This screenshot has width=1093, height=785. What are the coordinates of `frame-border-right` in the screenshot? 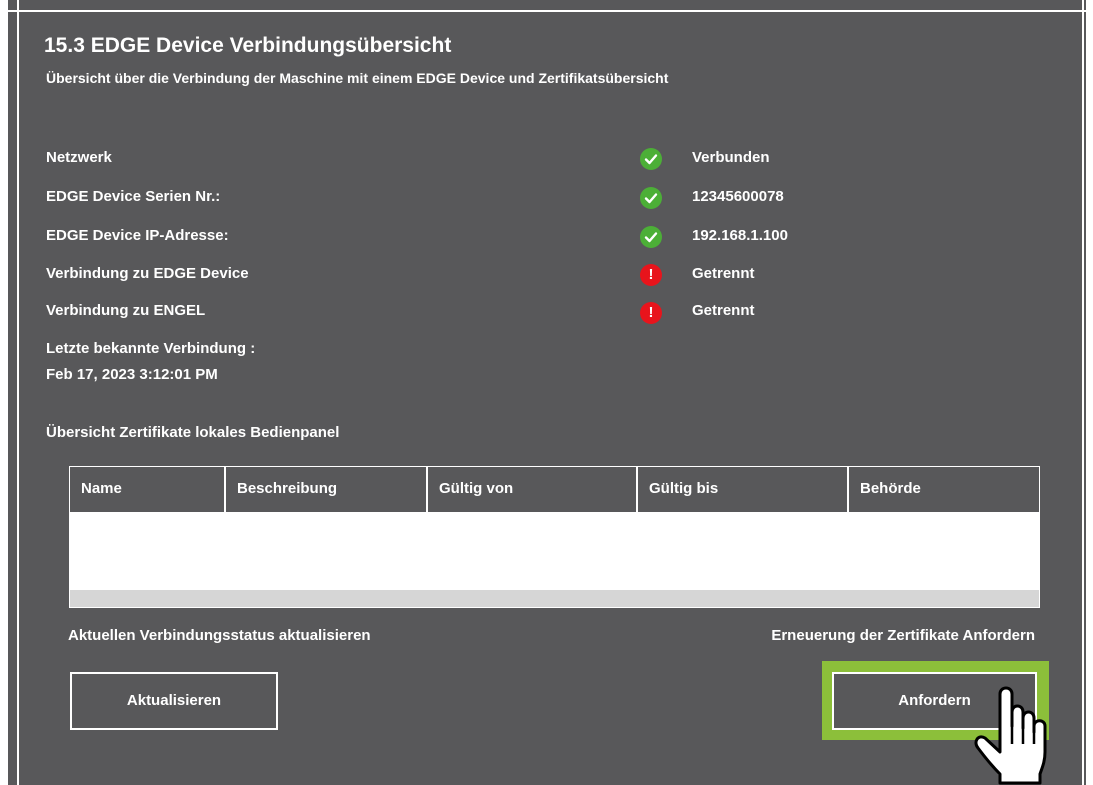 It's located at (1083, 392).